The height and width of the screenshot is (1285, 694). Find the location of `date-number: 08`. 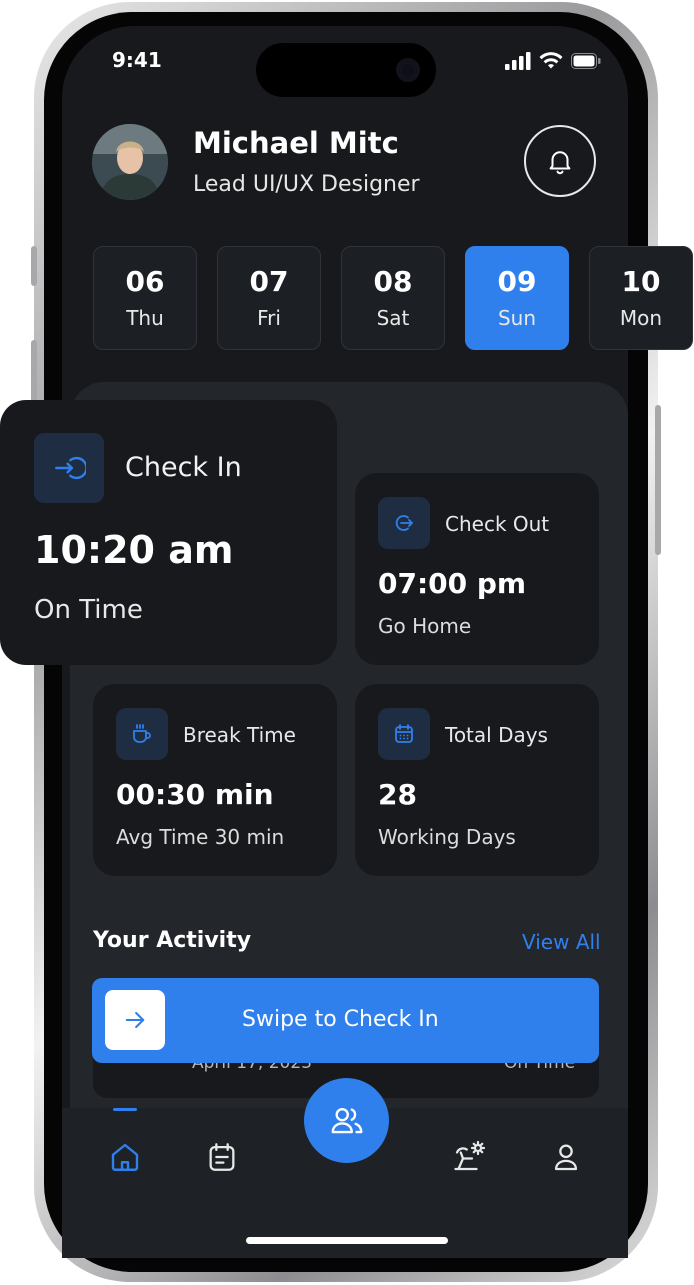

date-number: 08 is located at coordinates (393, 281).